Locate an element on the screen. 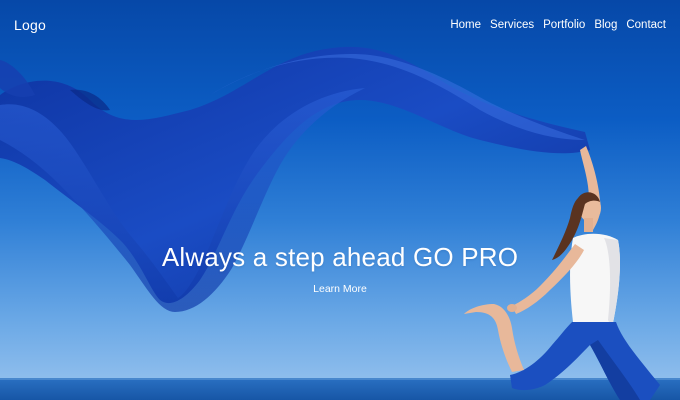  hero-cta-container: Learn More is located at coordinates (340, 288).